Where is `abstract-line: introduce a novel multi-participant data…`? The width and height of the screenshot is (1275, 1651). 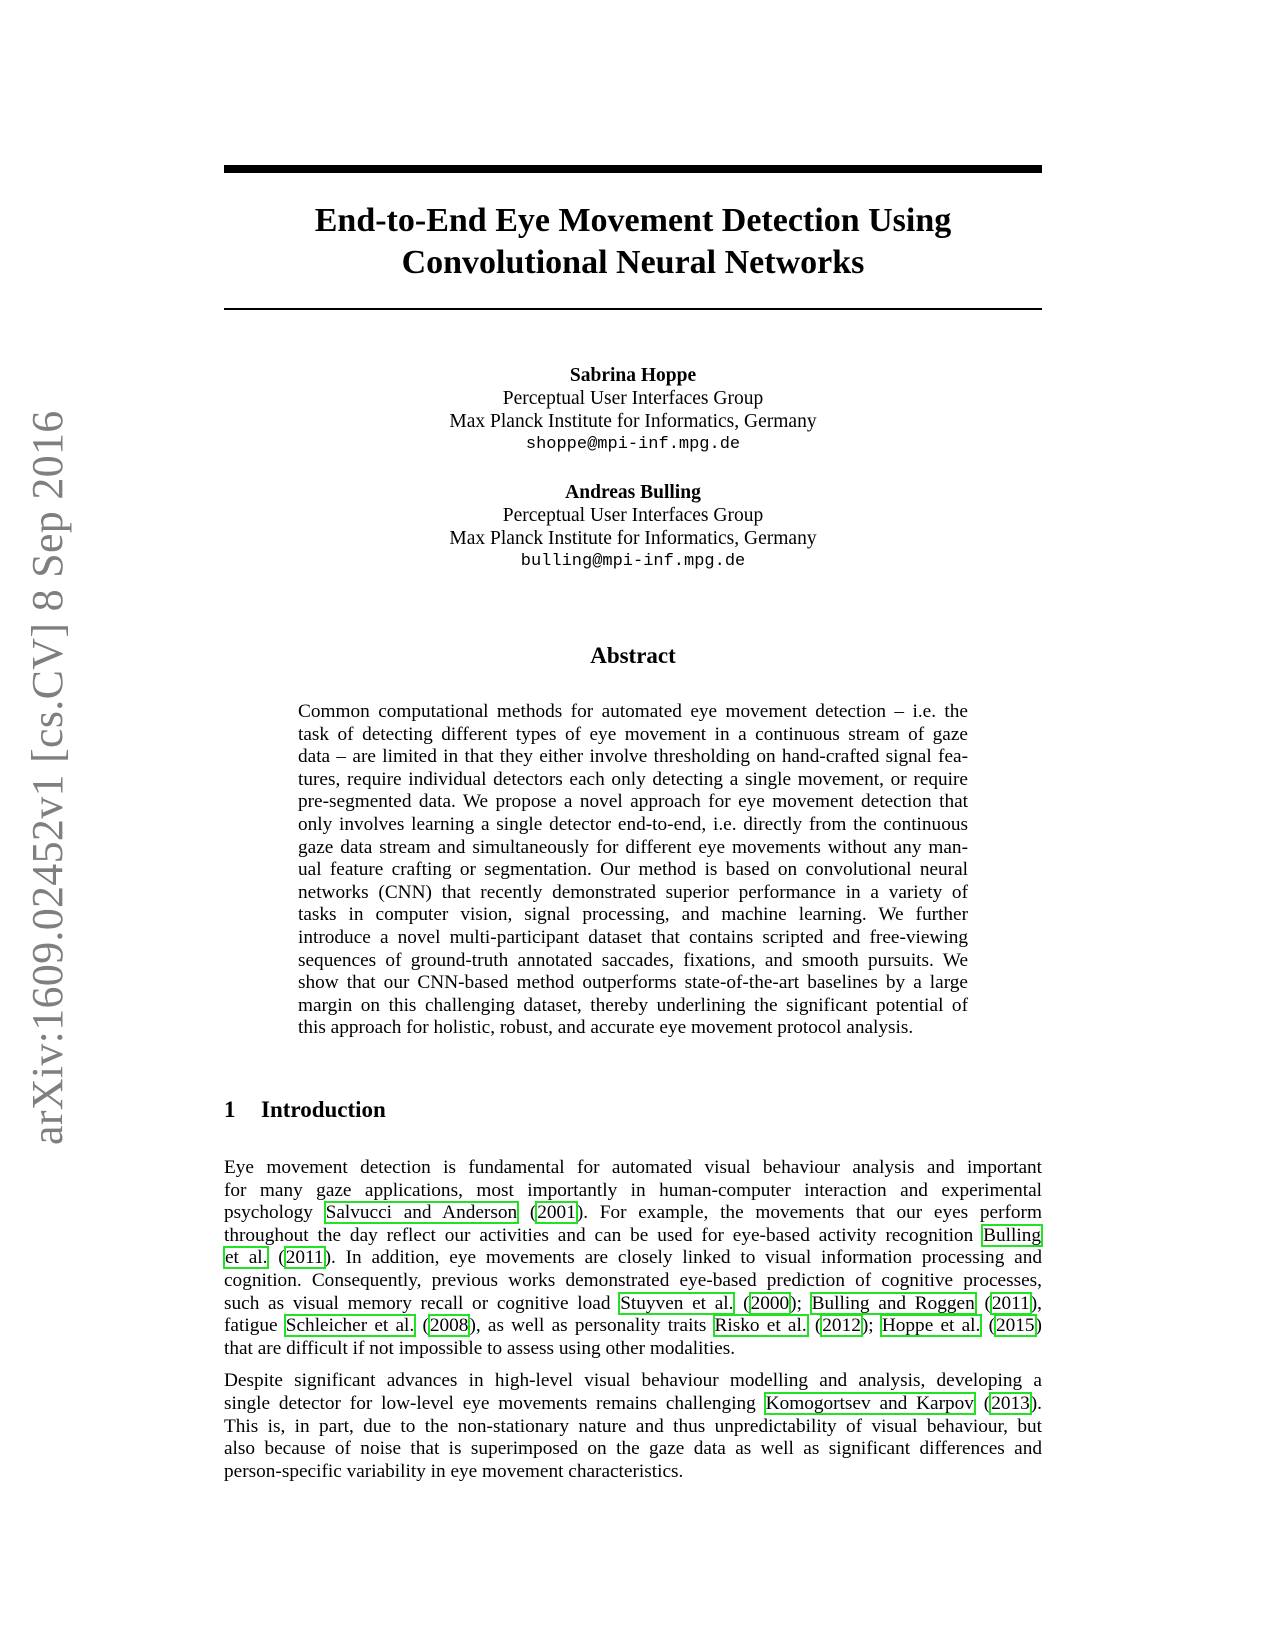
abstract-line: introduce a novel multi-participant data… is located at coordinates (633, 937).